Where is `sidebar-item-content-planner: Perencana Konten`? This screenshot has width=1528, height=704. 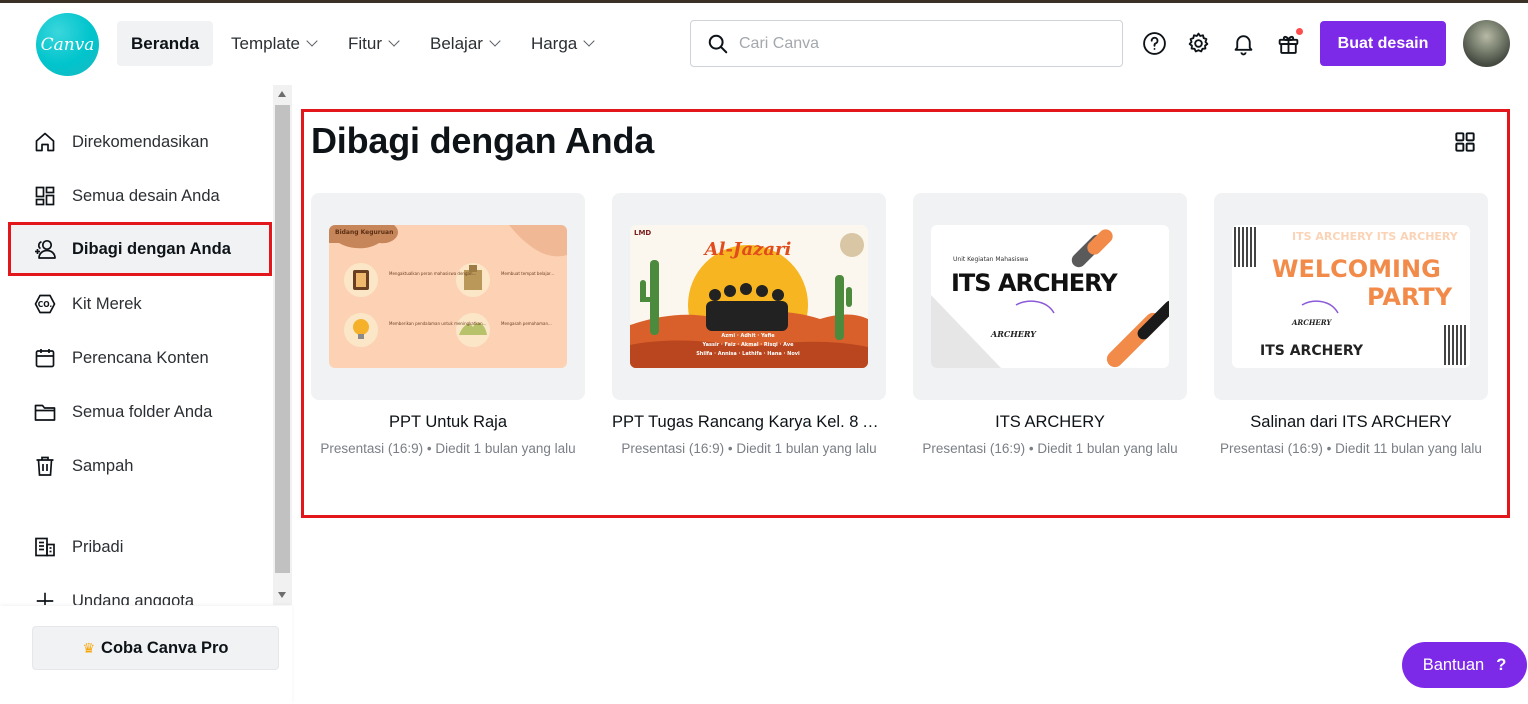
sidebar-item-content-planner: Perencana Konten is located at coordinates (140, 358).